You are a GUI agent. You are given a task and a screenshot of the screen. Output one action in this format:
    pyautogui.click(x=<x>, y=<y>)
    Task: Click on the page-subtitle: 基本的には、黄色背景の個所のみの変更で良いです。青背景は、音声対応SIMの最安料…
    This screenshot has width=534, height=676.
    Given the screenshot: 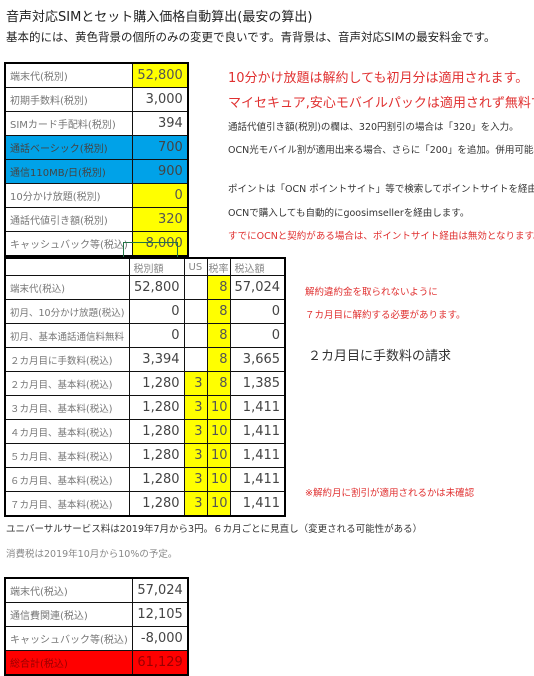 What is the action you would take?
    pyautogui.click(x=251, y=37)
    